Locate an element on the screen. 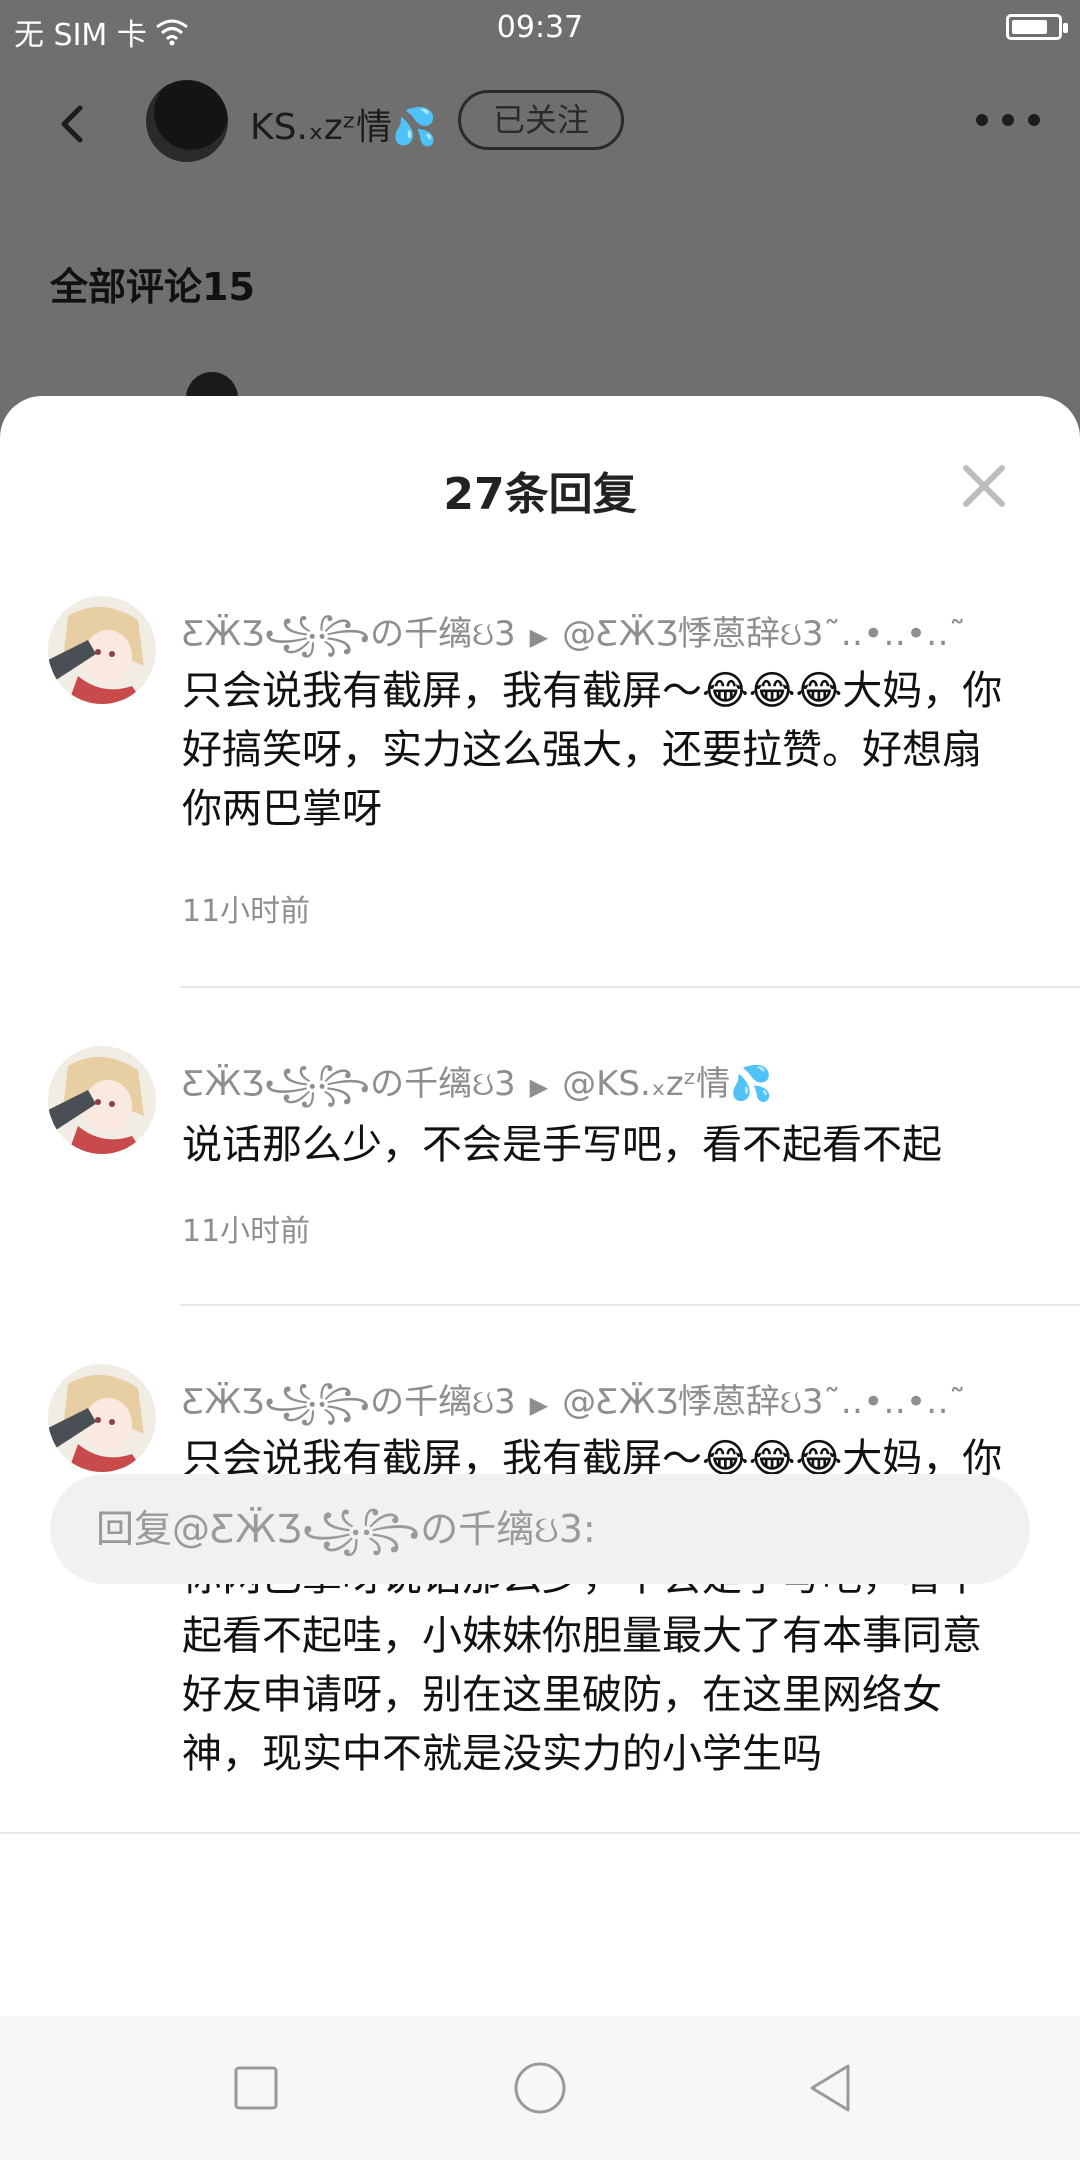  system-nav-bar is located at coordinates (540, 2088).